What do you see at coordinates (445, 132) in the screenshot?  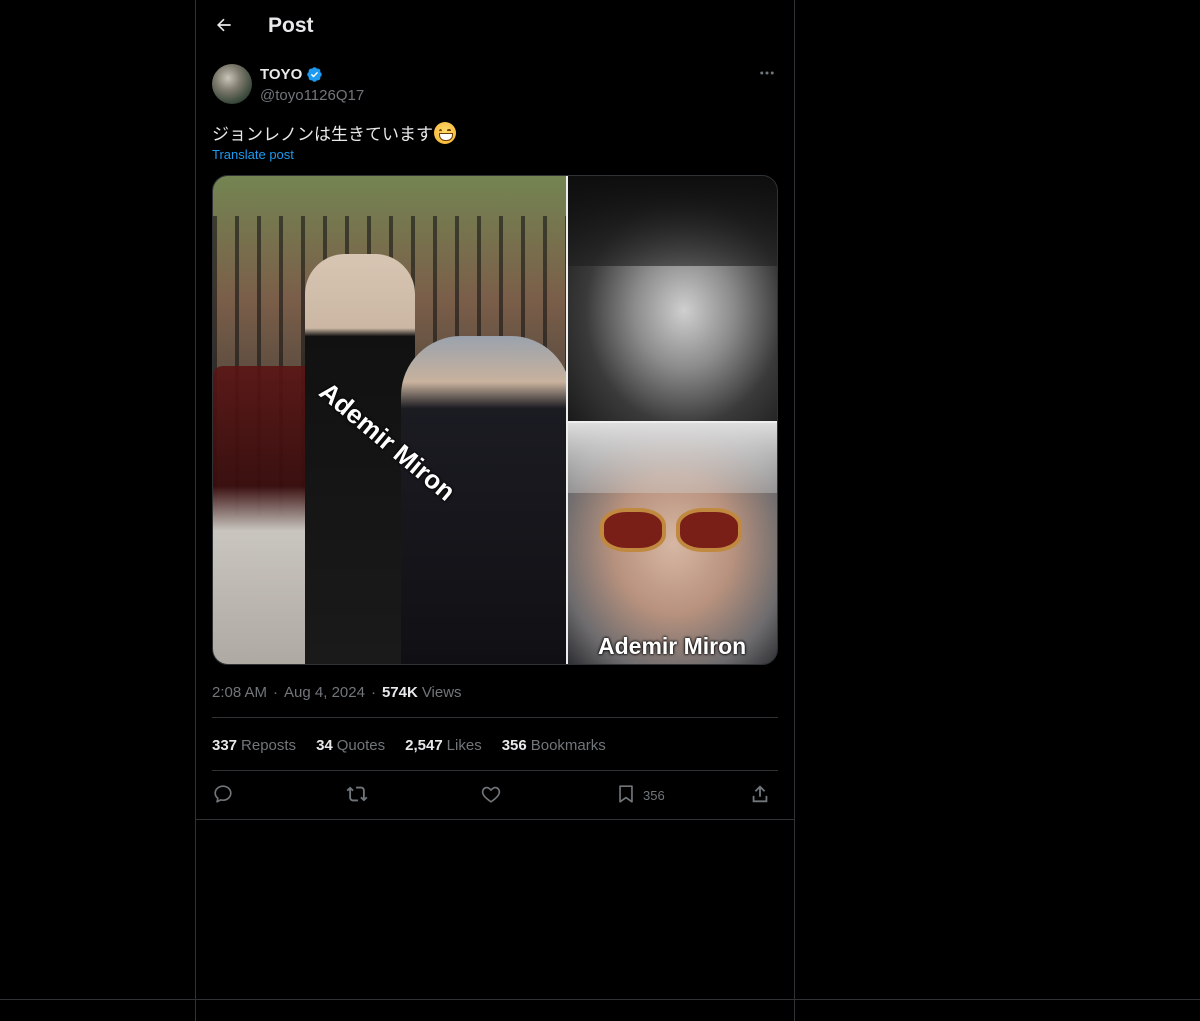 I see `grinning-face-icon` at bounding box center [445, 132].